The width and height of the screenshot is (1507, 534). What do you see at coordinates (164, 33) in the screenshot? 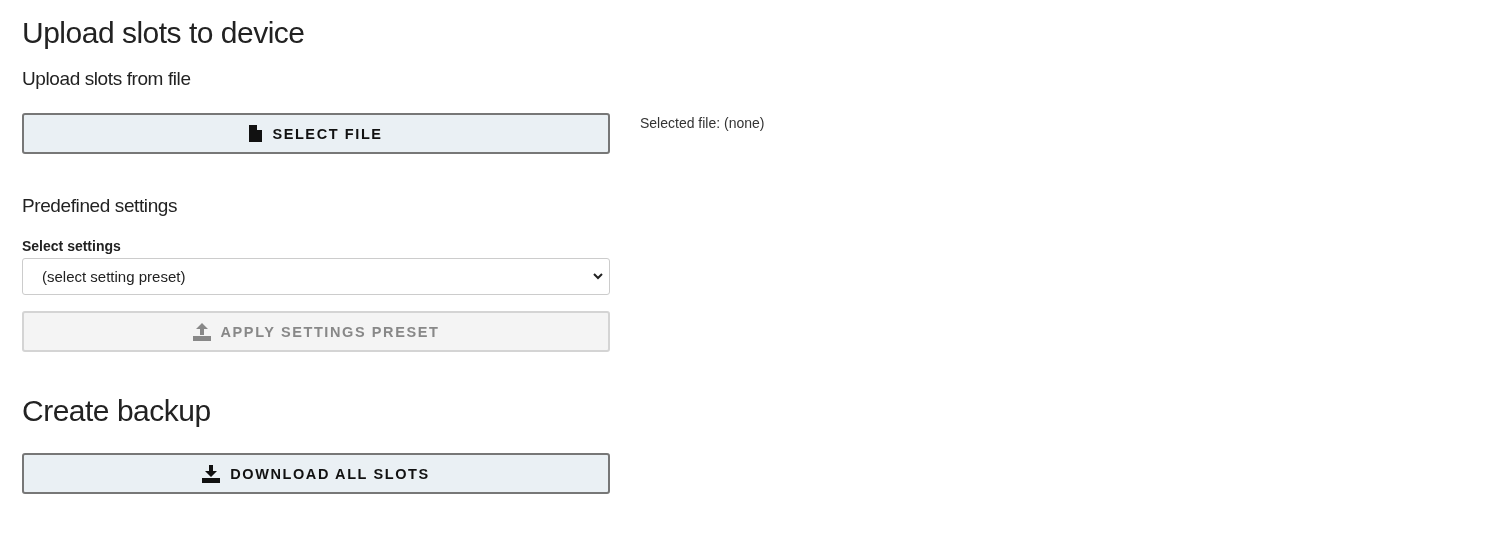
I see `page-title: Upload slots to device` at bounding box center [164, 33].